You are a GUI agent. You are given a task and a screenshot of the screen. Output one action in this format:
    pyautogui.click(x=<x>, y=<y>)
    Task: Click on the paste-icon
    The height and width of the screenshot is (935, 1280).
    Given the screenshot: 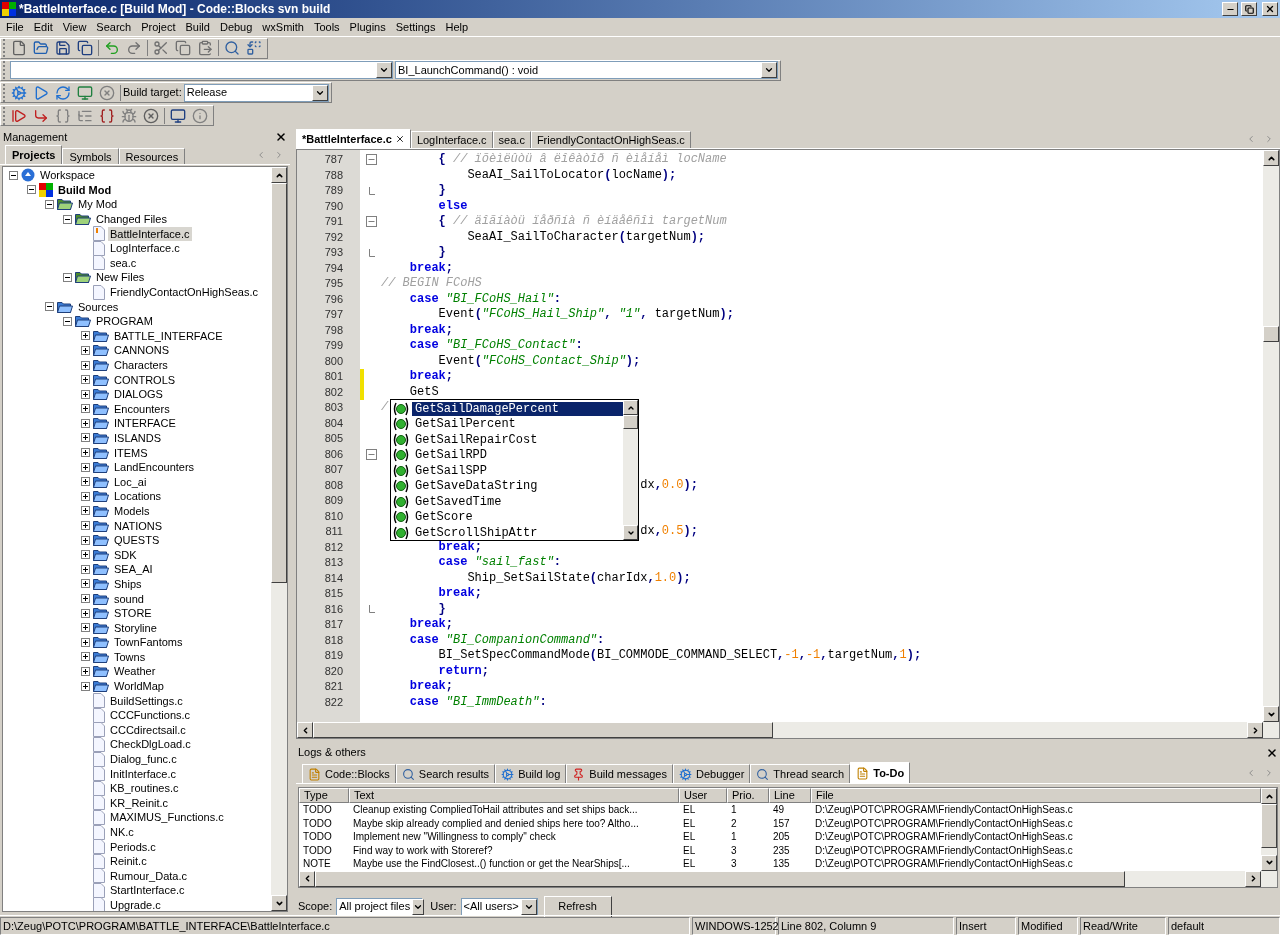 What is the action you would take?
    pyautogui.click(x=205, y=48)
    